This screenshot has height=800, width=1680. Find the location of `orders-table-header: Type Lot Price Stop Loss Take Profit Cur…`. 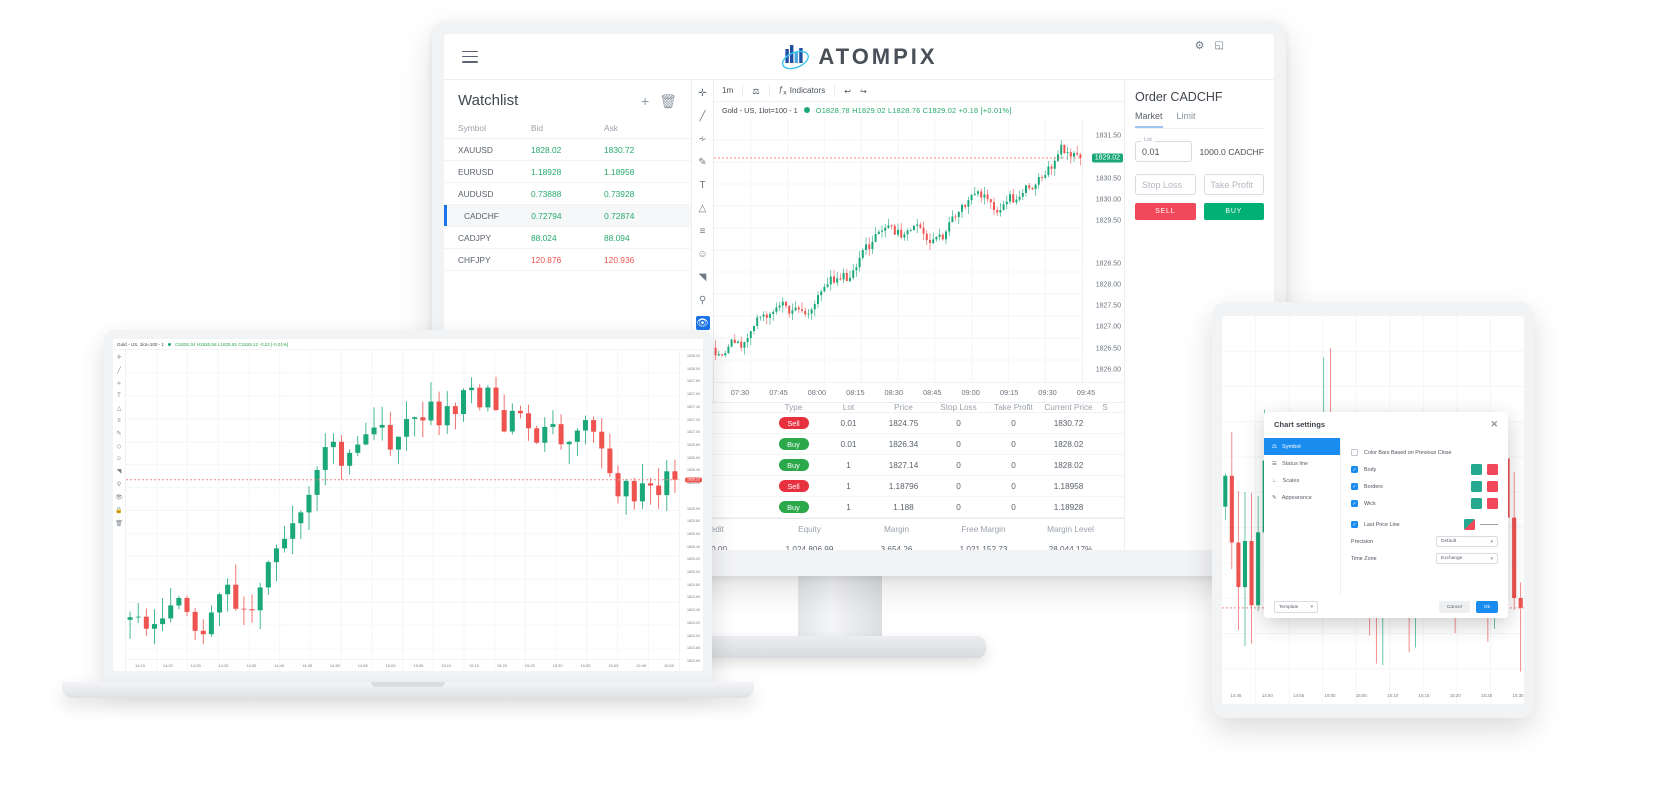

orders-table-header: Type Lot Price Stop Loss Take Profit Cur… is located at coordinates (908, 408).